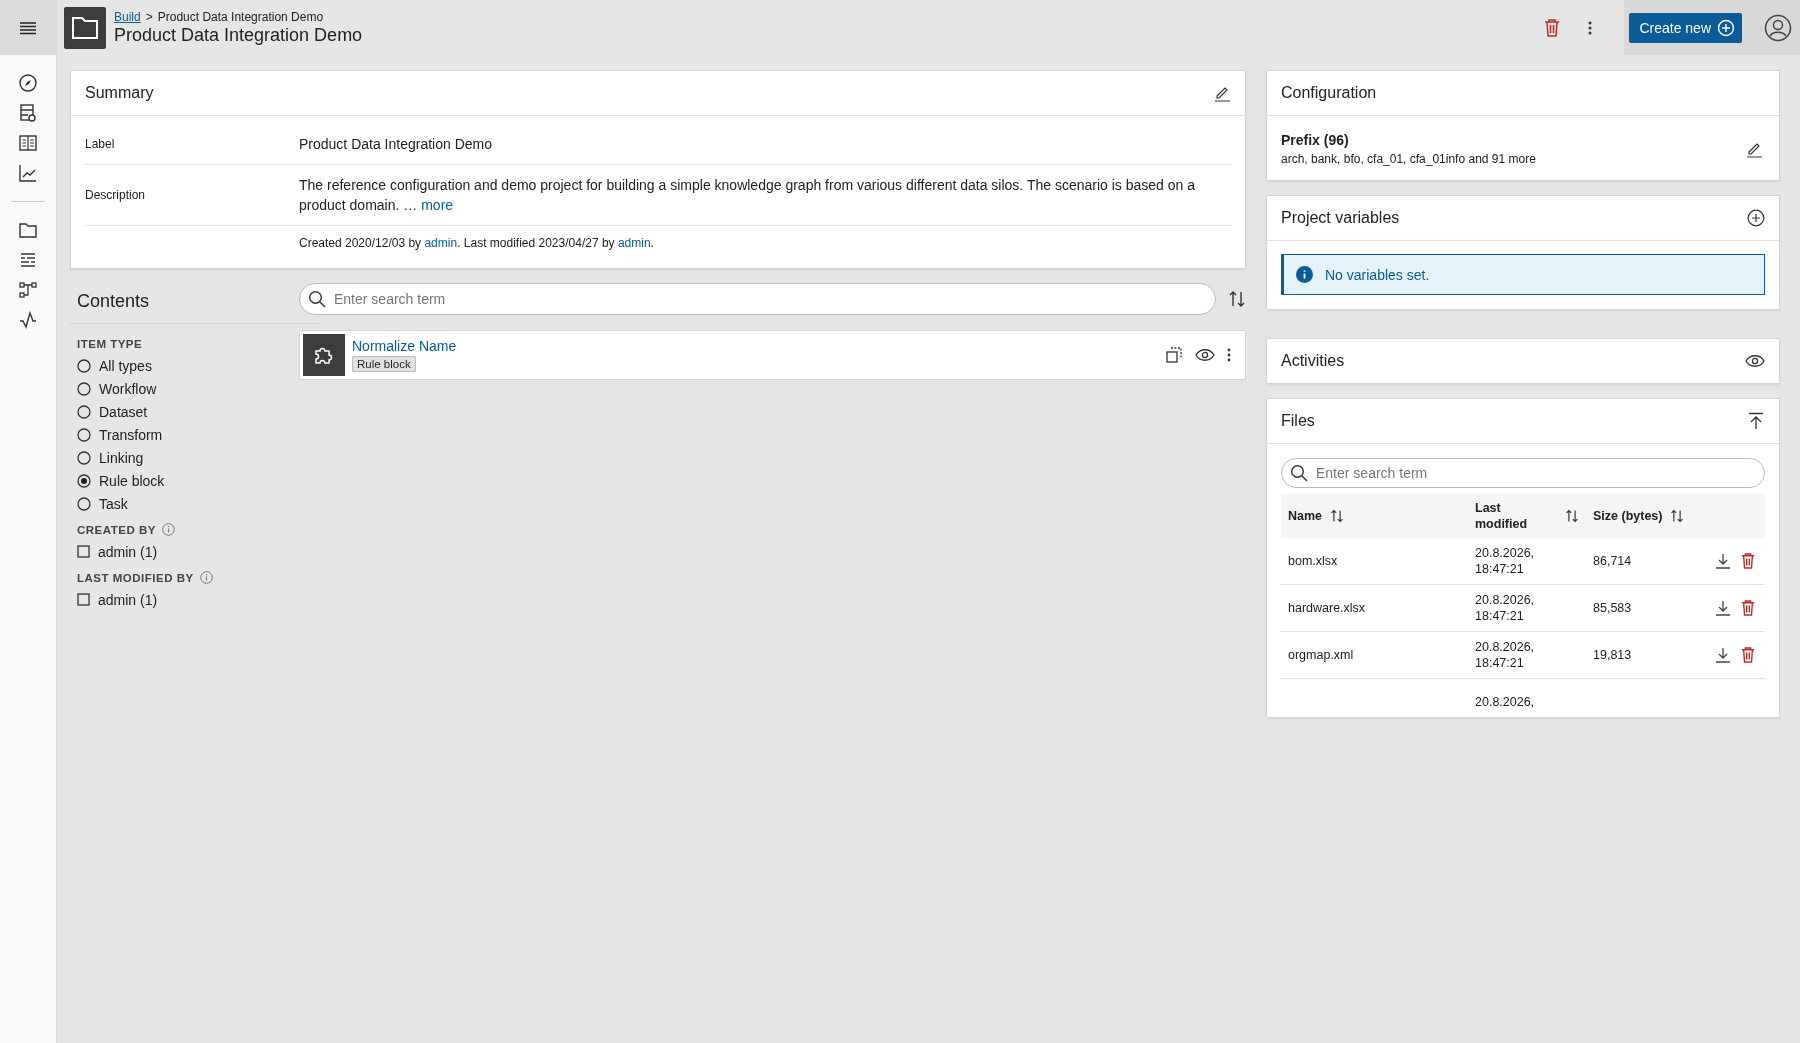 This screenshot has height=1043, width=1800. I want to click on filter-heading: CREATED BY, so click(116, 529).